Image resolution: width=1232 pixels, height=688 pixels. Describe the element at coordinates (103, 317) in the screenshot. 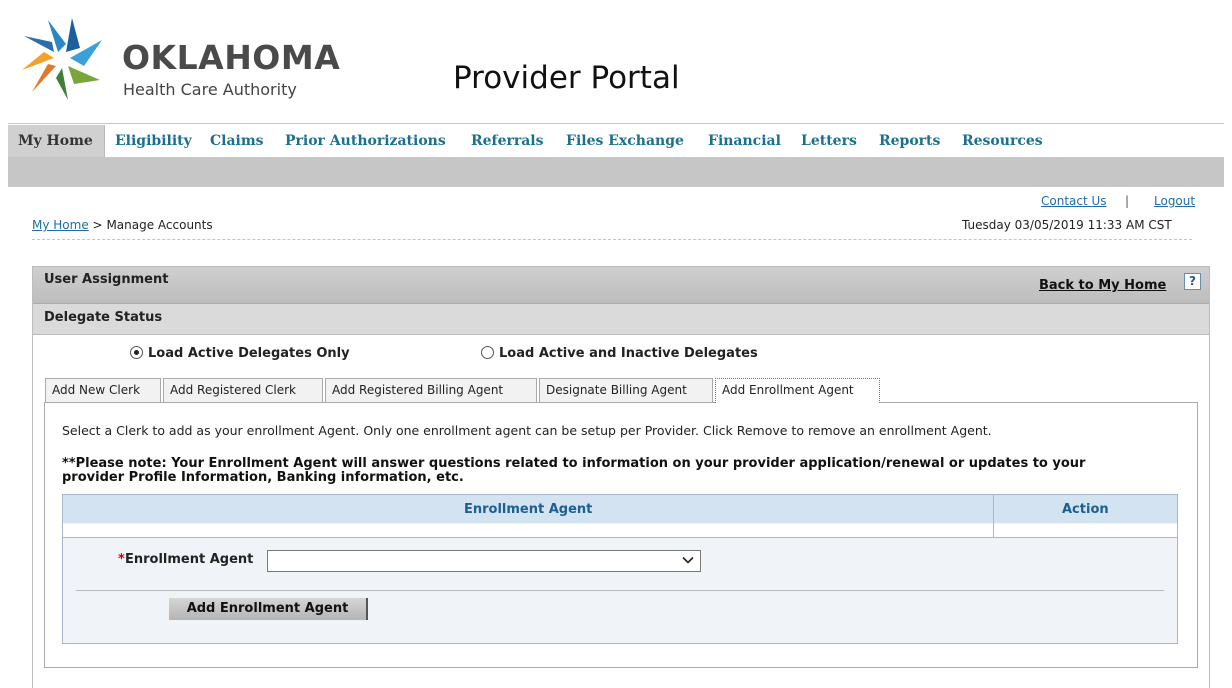

I see `delegate-status-title: Delegate Status` at that location.